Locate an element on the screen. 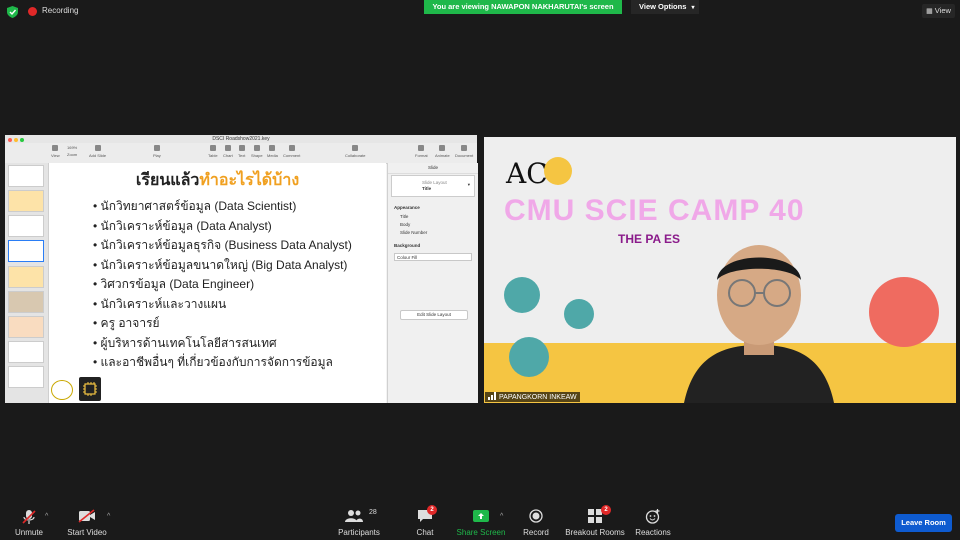 This screenshot has width=960, height=540. department-logo is located at coordinates (90, 389).